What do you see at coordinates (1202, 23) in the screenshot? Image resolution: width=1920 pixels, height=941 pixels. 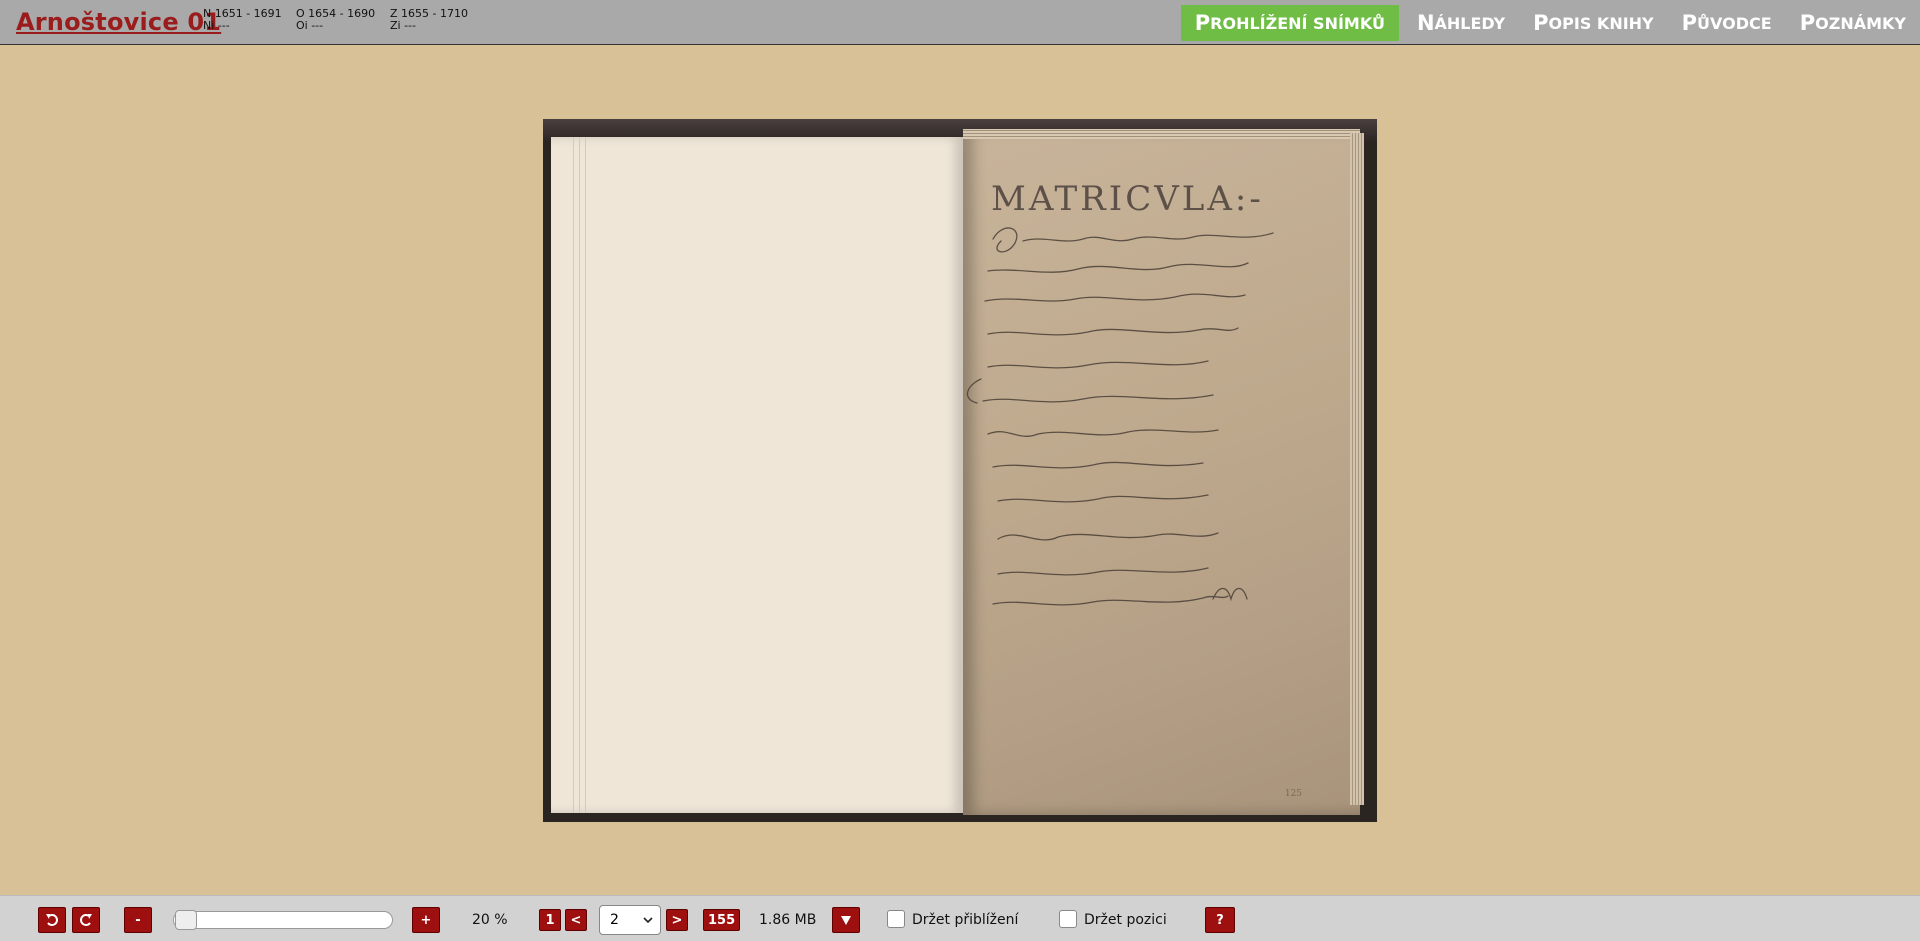 I see `nav-image-view-first: P` at bounding box center [1202, 23].